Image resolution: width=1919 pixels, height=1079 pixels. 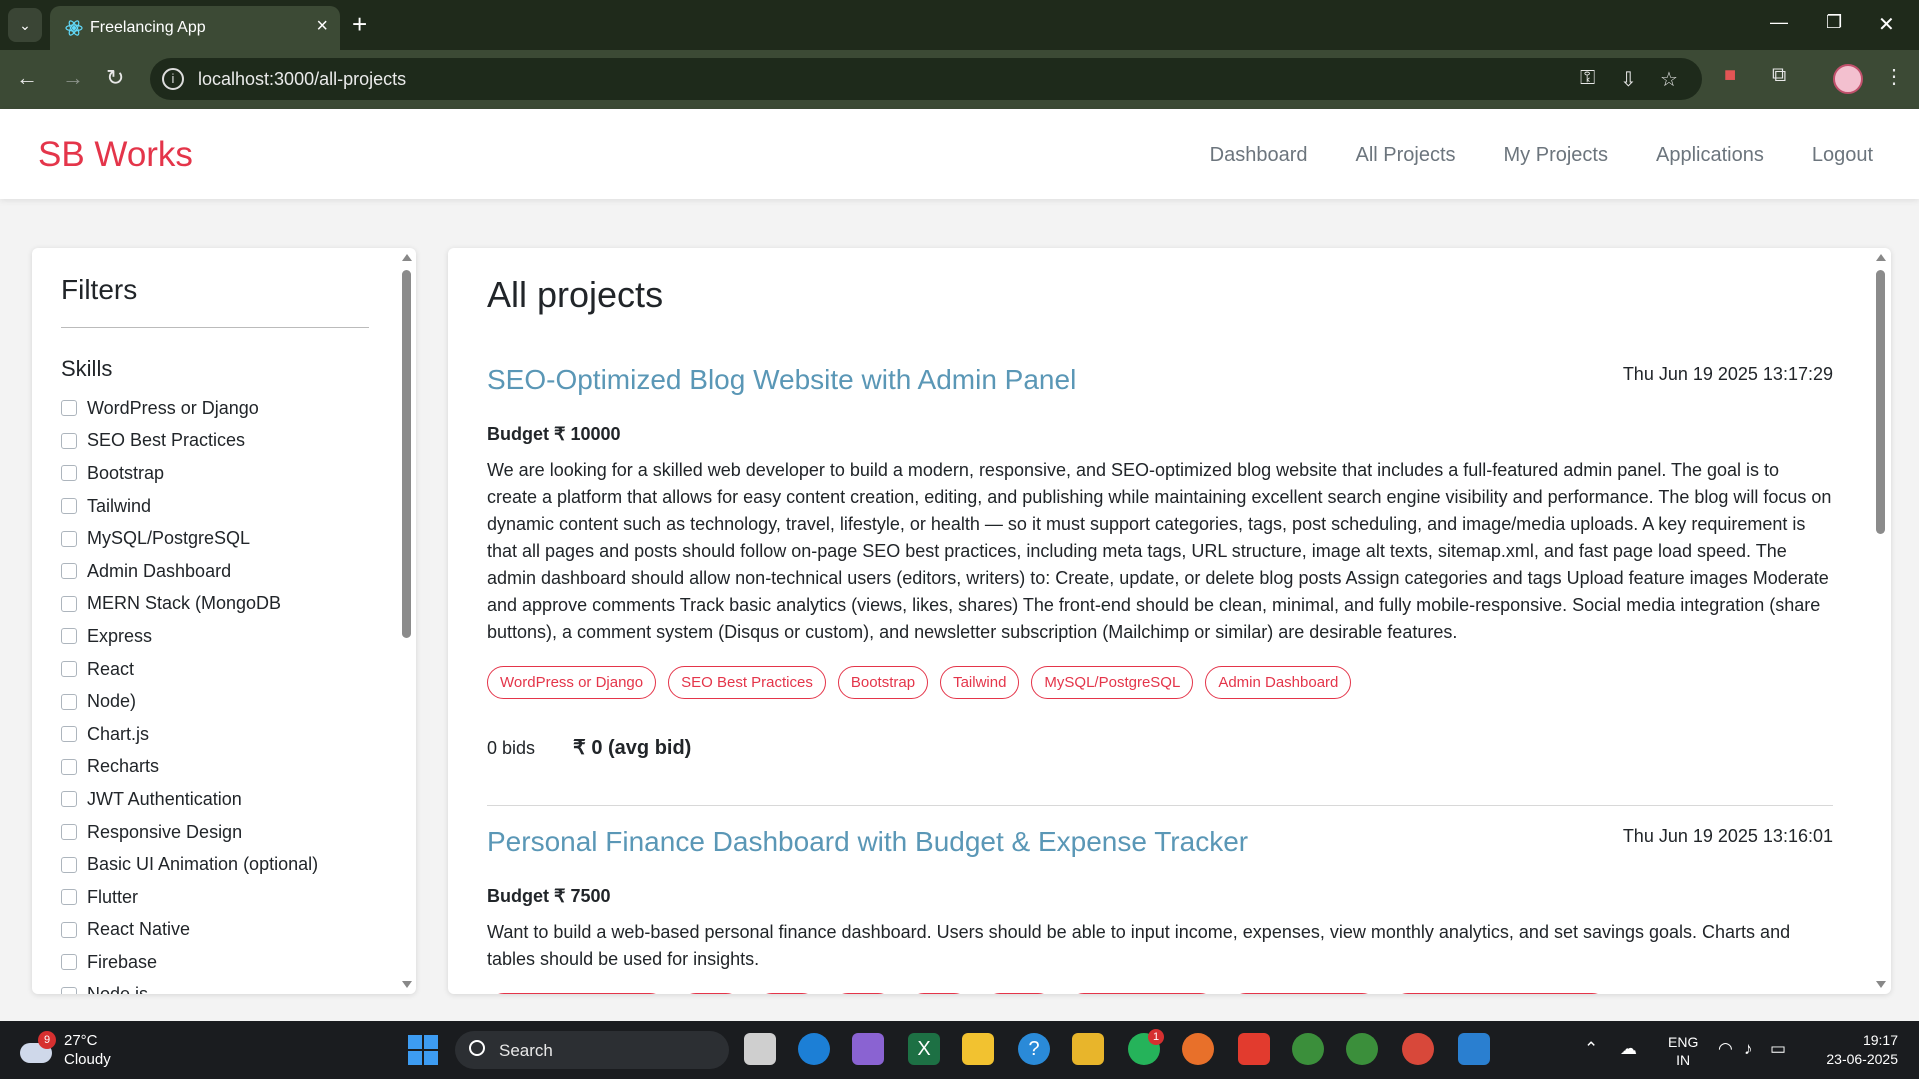 I want to click on password-key-icon: ⚿, so click(x=1587, y=78).